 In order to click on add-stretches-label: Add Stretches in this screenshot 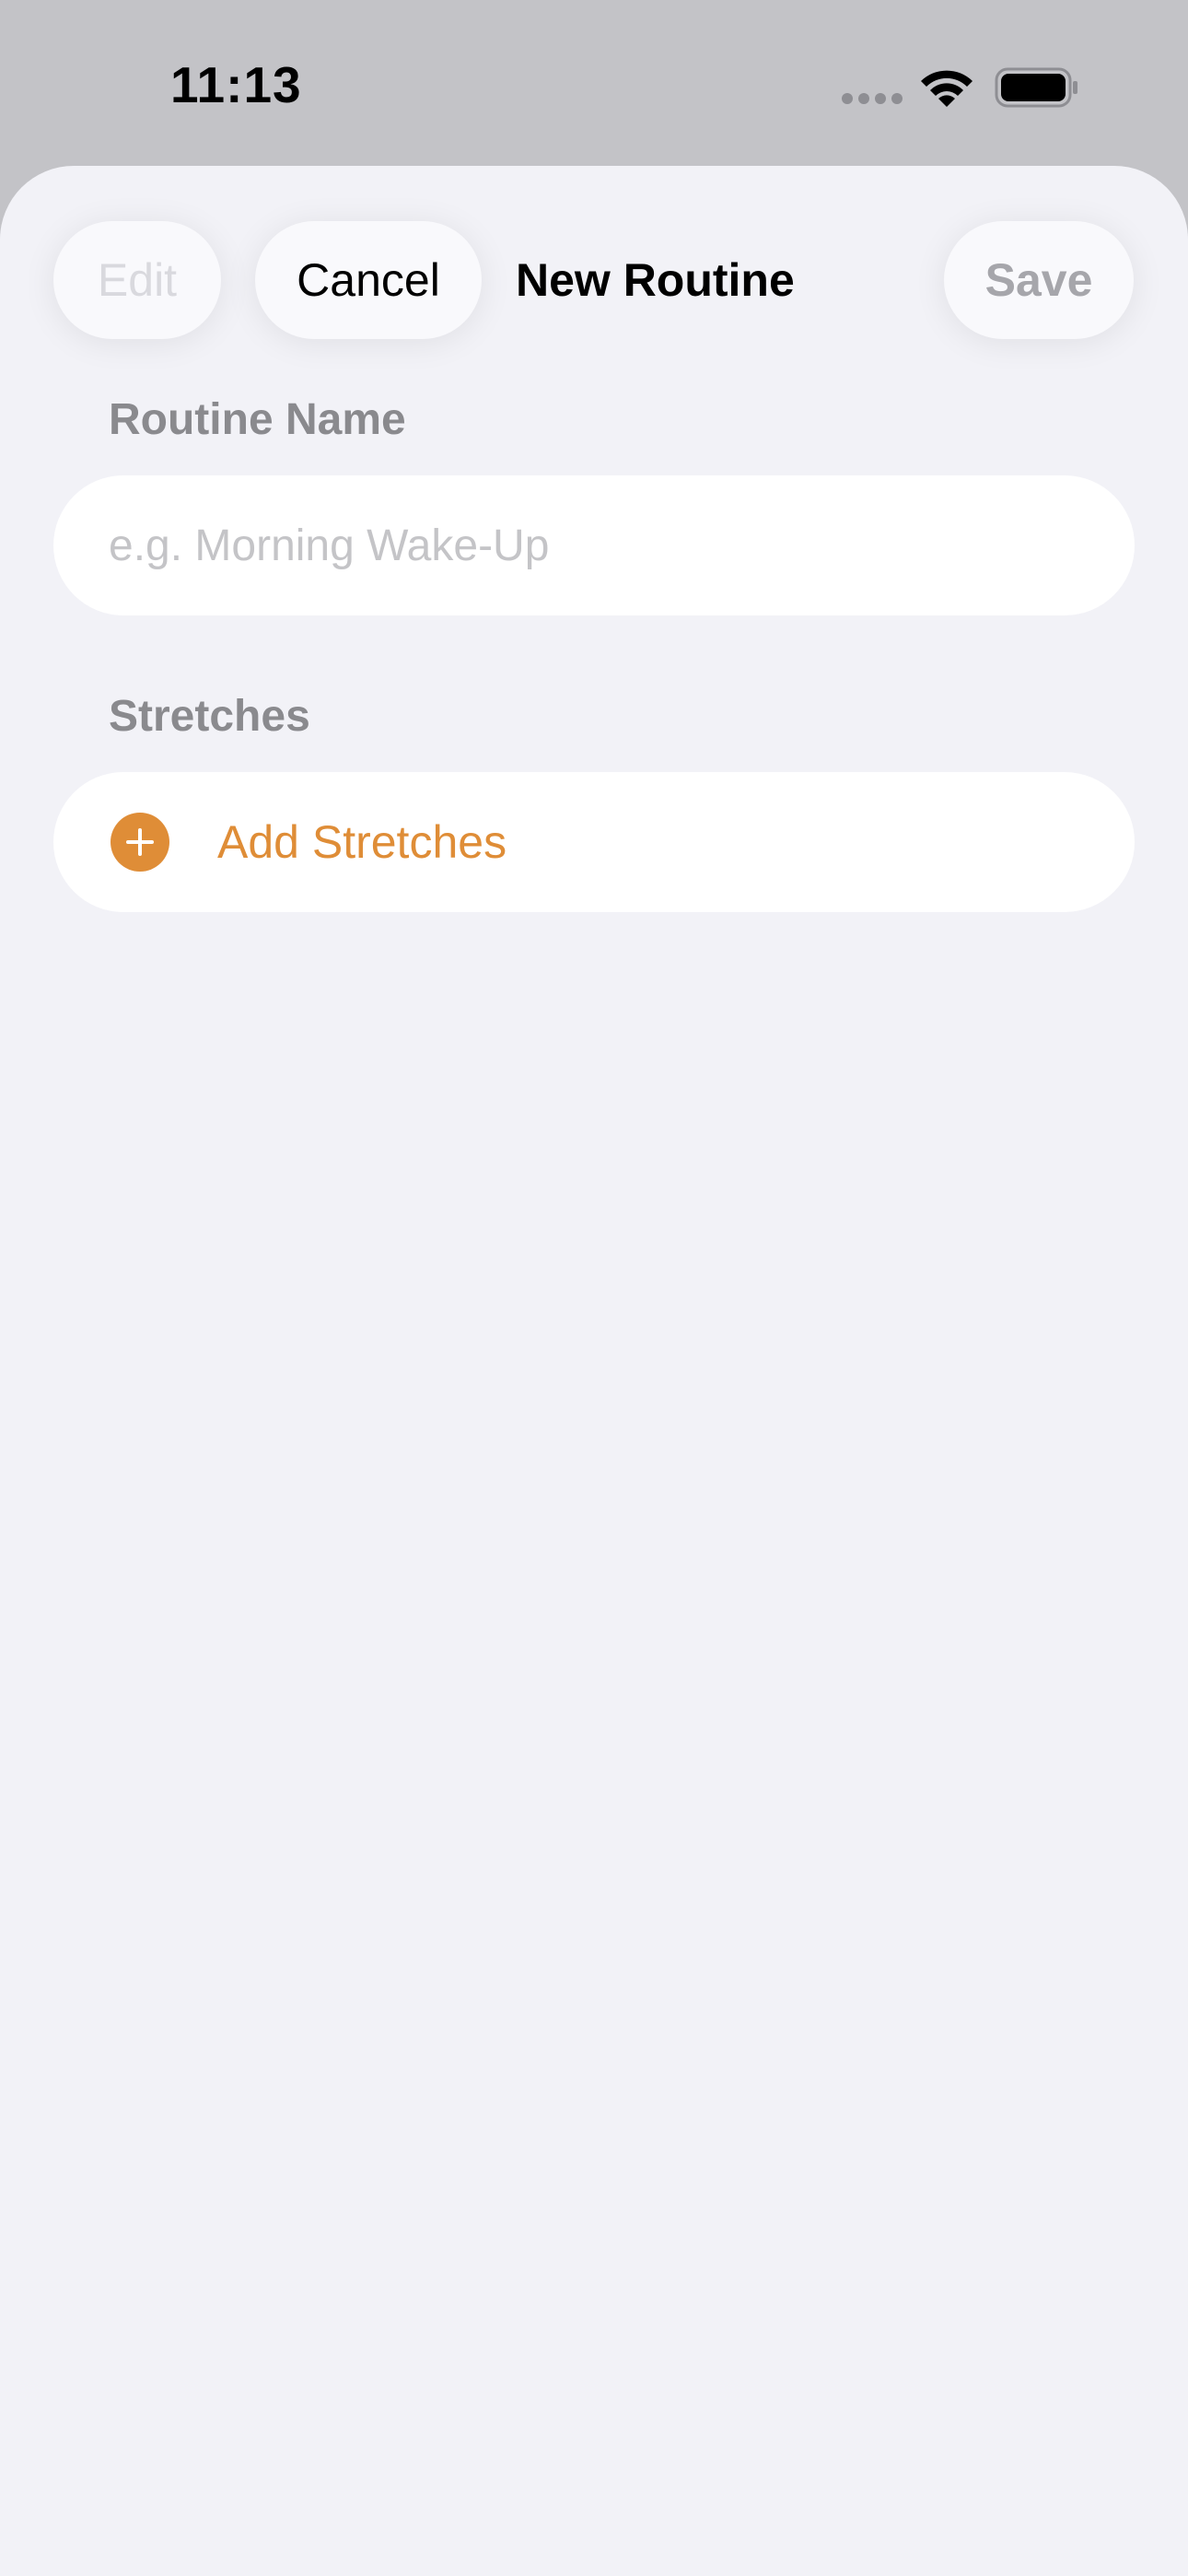, I will do `click(362, 842)`.